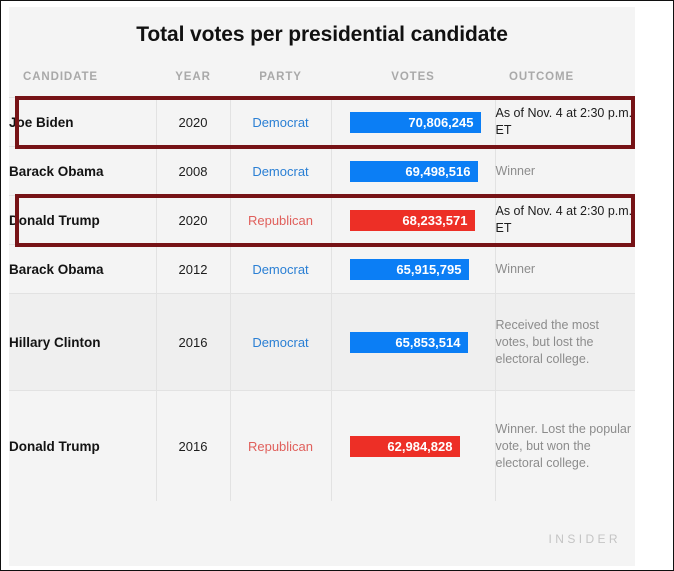 The image size is (674, 571). Describe the element at coordinates (82, 84) in the screenshot. I see `column-header-candidate: CANDIDATE` at that location.